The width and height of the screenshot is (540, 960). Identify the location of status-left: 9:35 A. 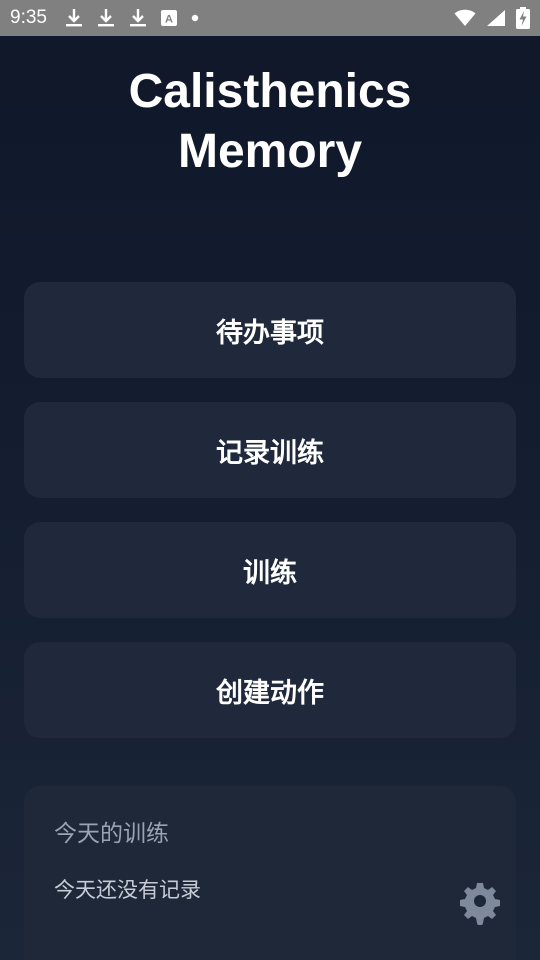
(104, 18).